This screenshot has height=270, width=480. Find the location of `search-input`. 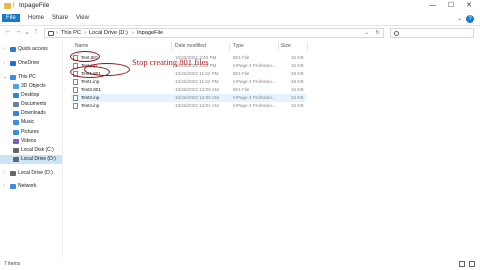

search-input is located at coordinates (432, 33).